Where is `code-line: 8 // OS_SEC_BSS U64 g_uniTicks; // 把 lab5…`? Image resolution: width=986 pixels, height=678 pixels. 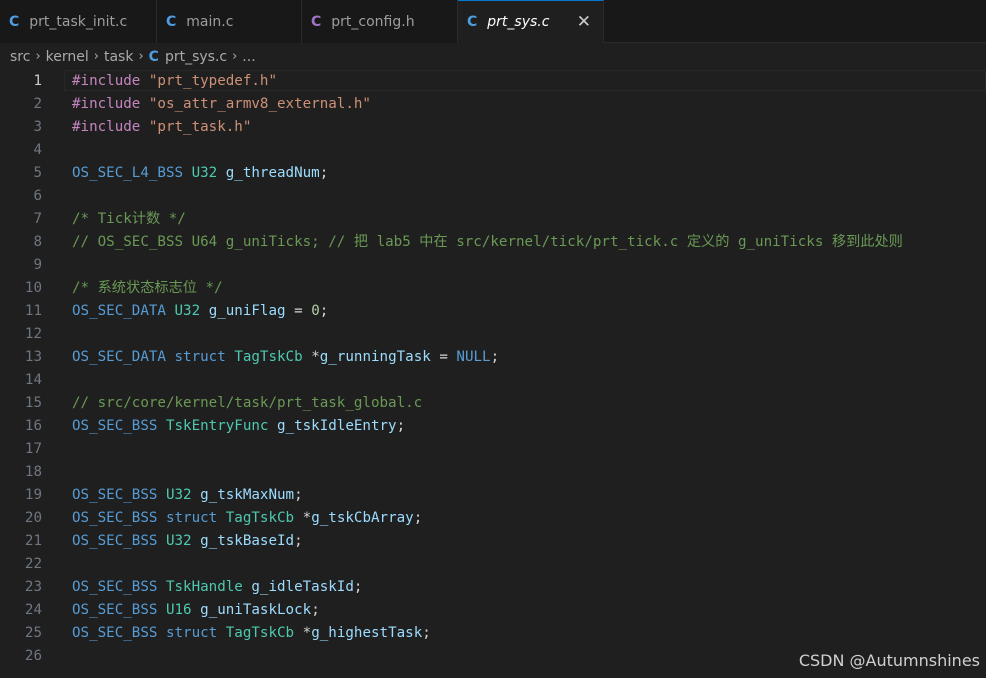 code-line: 8 // OS_SEC_BSS U64 g_uniTicks; // 把 lab5… is located at coordinates (493, 242).